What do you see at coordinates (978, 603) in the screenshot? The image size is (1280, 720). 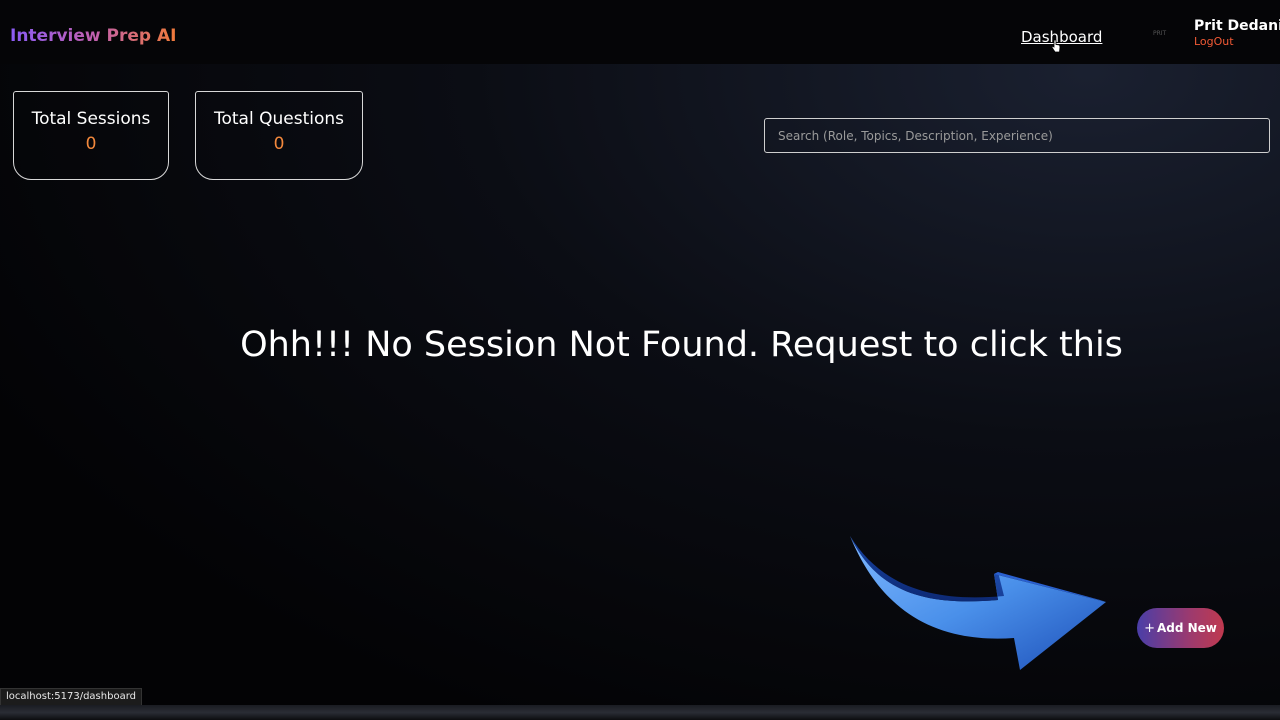 I see `curved-arrow-icon` at bounding box center [978, 603].